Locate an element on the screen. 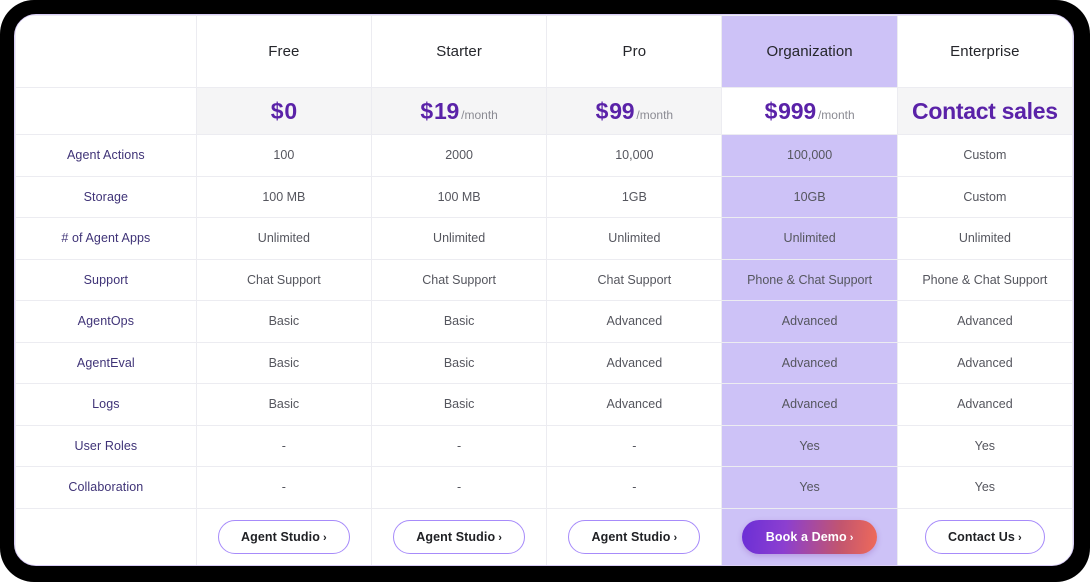  price-cell-enterprise: Contact sales is located at coordinates (984, 111).